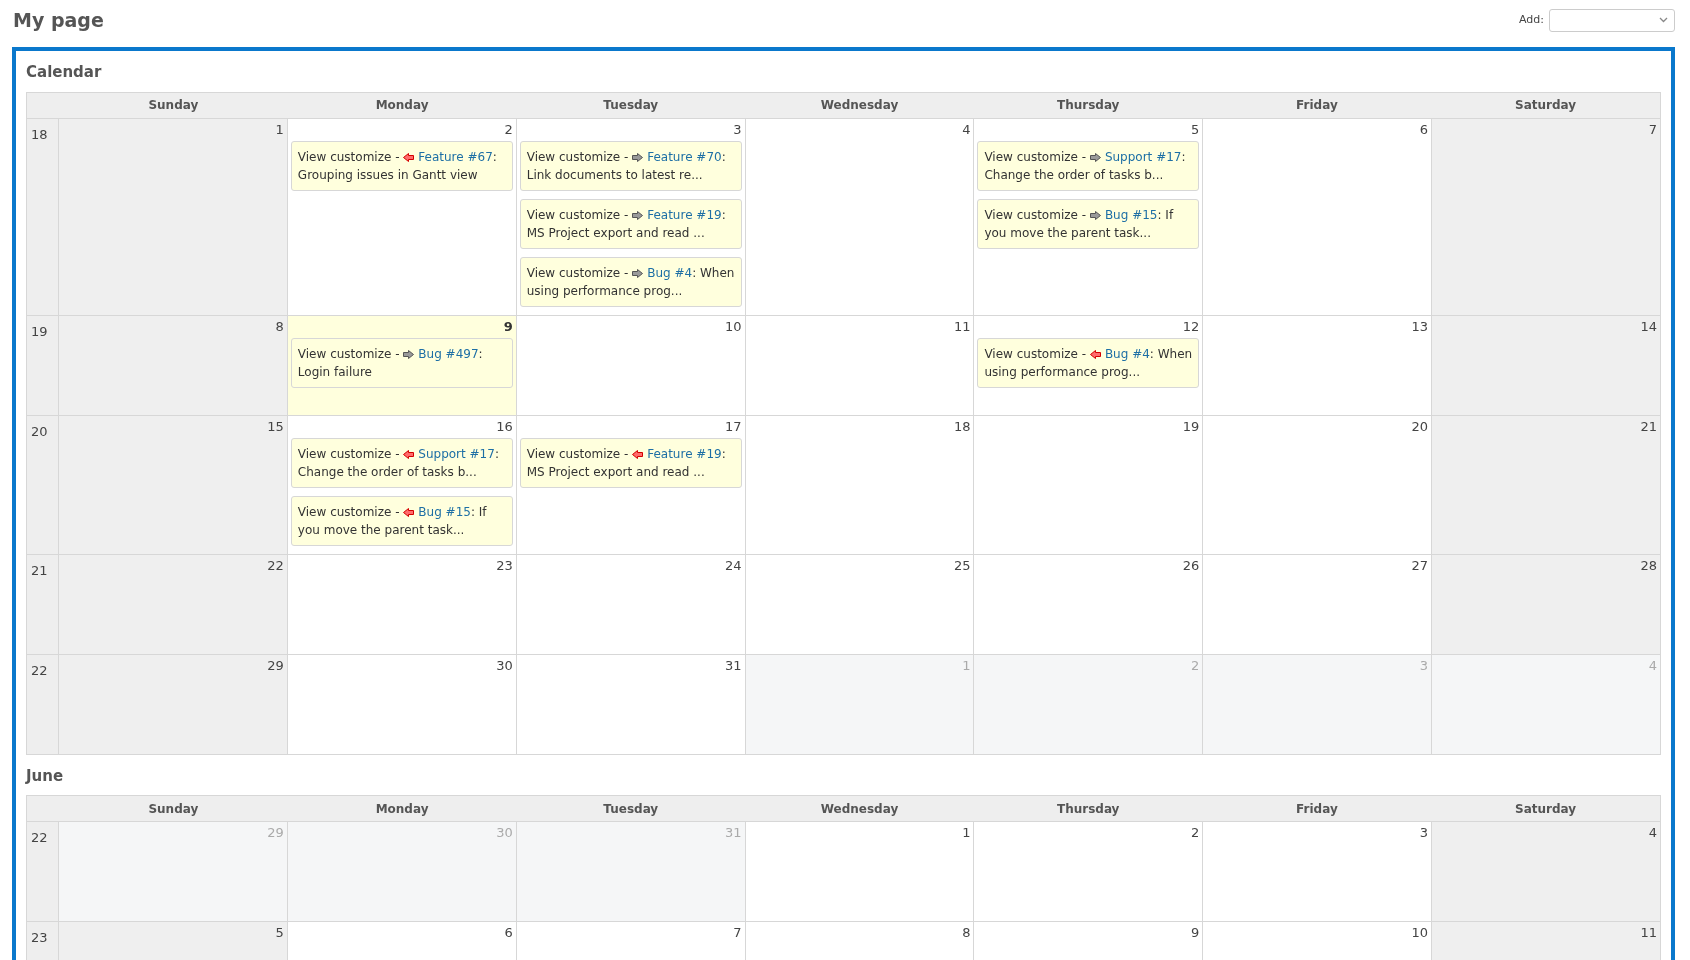  Describe the element at coordinates (275, 565) in the screenshot. I see `day-number: 22` at that location.